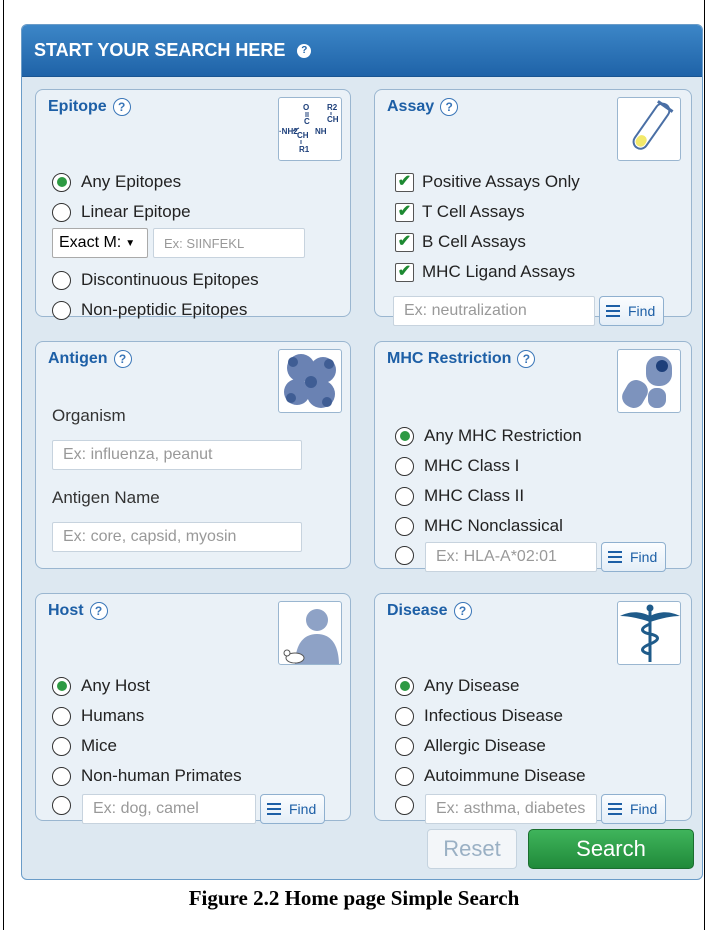 The image size is (708, 930). What do you see at coordinates (89, 415) in the screenshot?
I see `organism-label: Organism` at bounding box center [89, 415].